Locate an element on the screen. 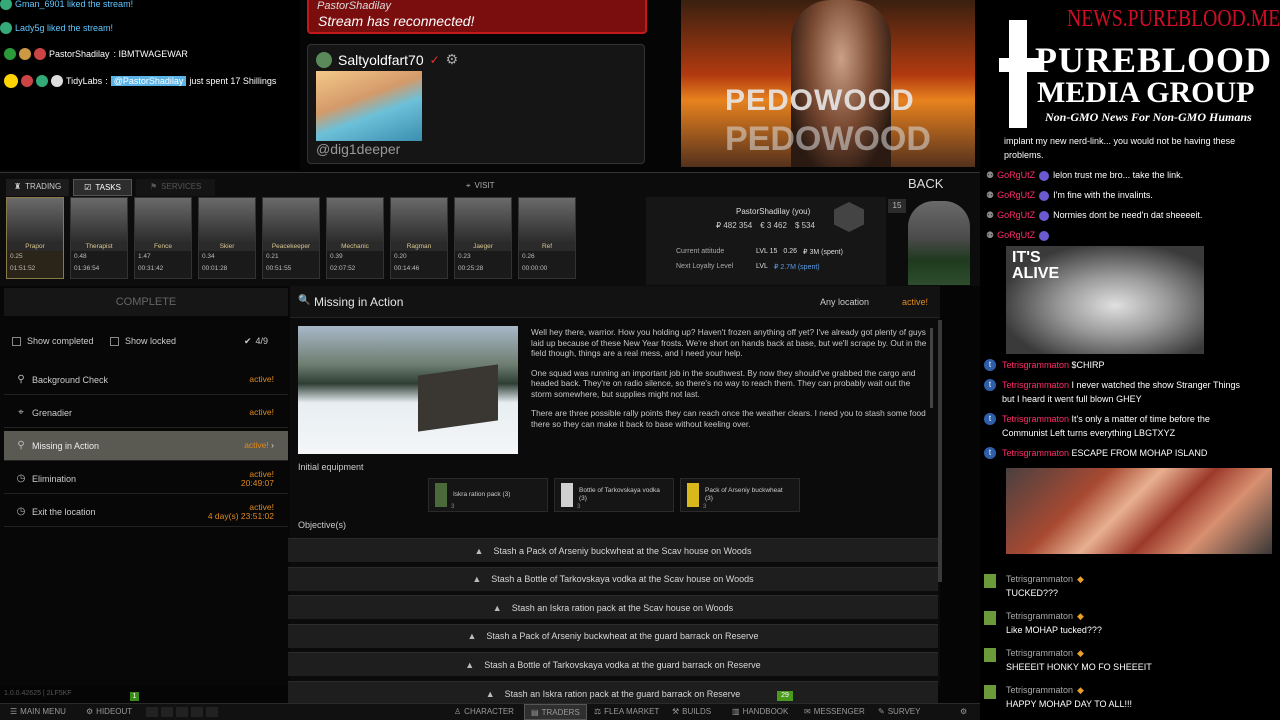  player-name: PastorShadilay (you) is located at coordinates (773, 211).